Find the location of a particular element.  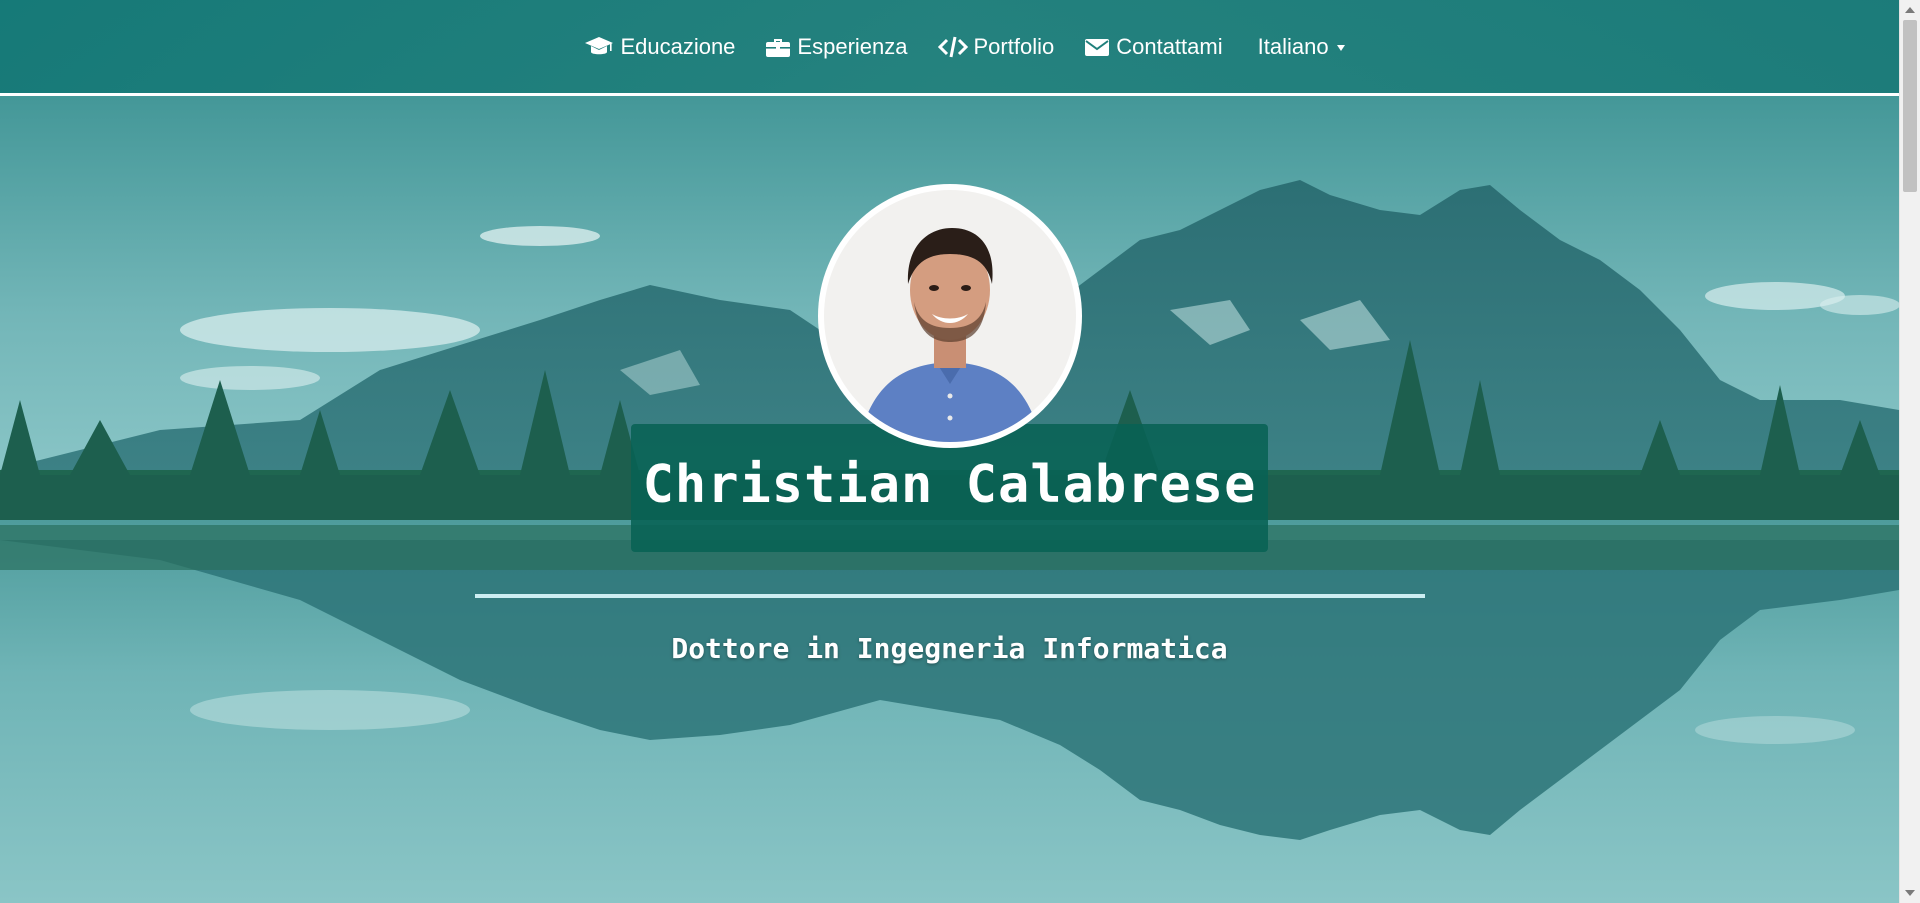

nav-item-educazione: Educazione is located at coordinates (659, 47).